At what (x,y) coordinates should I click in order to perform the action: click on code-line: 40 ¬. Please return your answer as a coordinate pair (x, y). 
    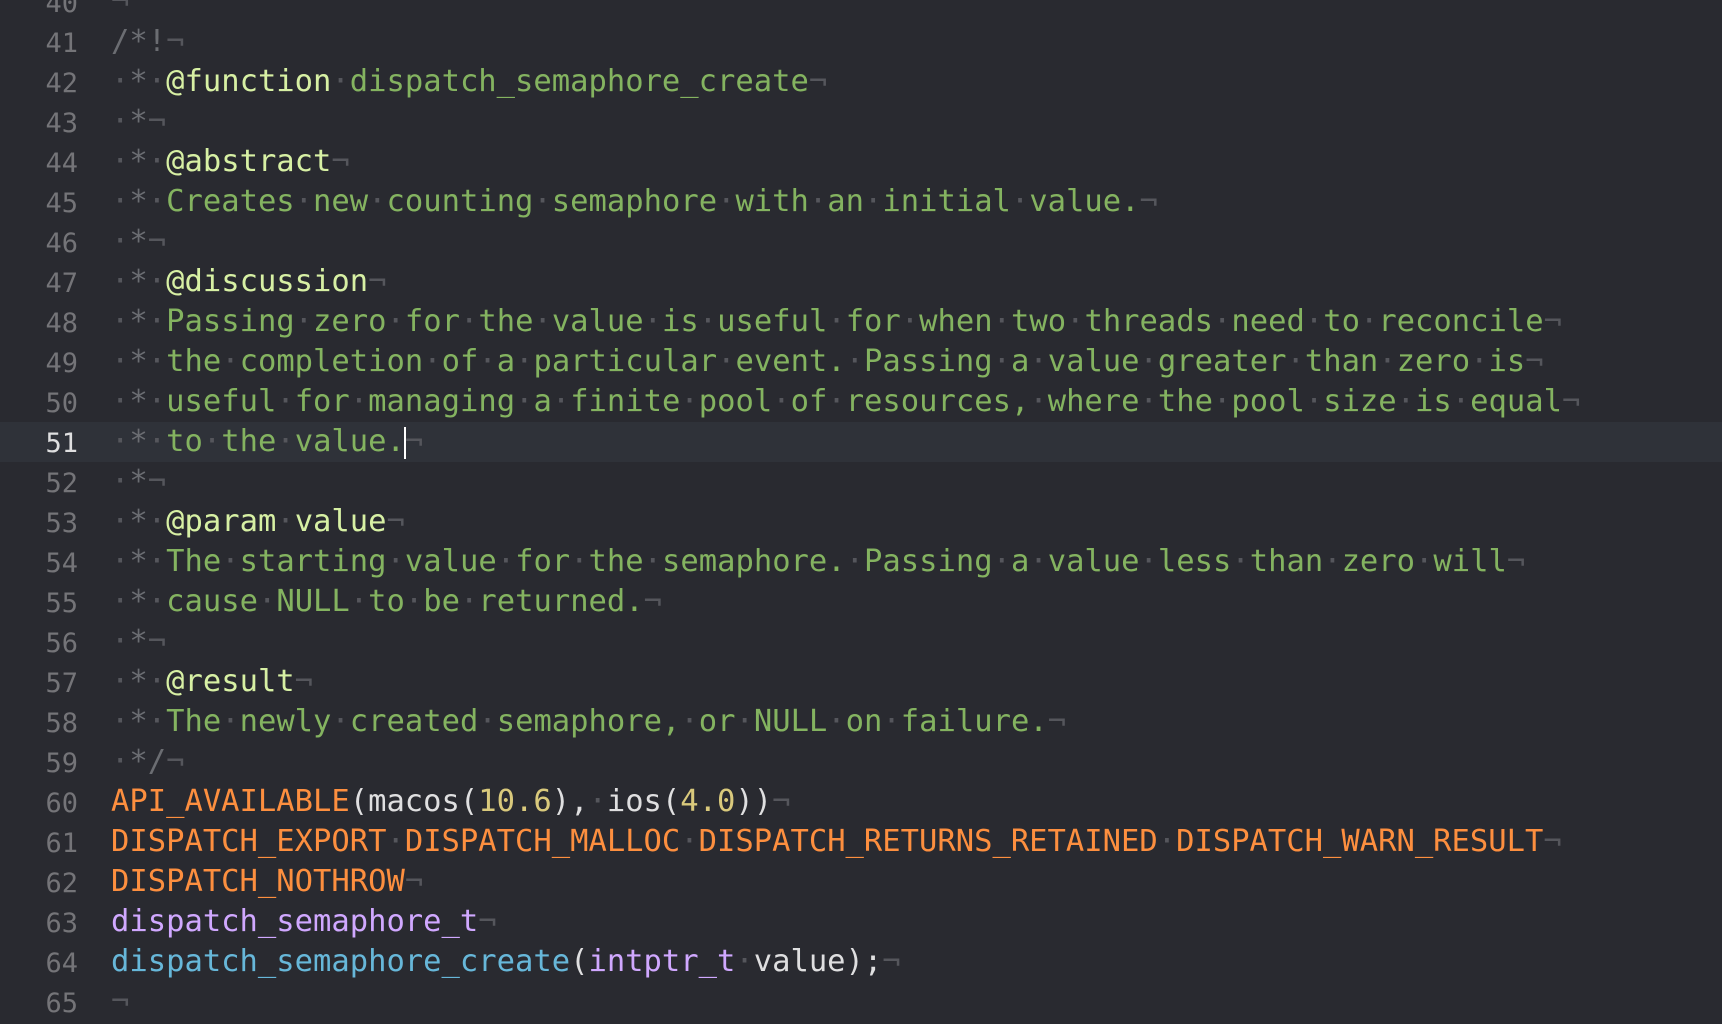
    Looking at the image, I should click on (861, 11).